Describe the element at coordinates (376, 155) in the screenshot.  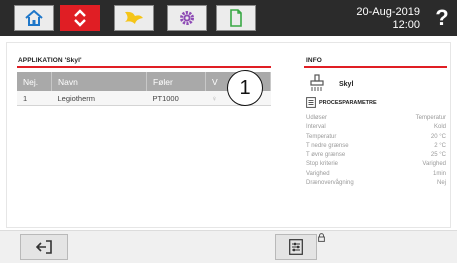
I see `parameter-row: T øvre grænse 25 °C` at that location.